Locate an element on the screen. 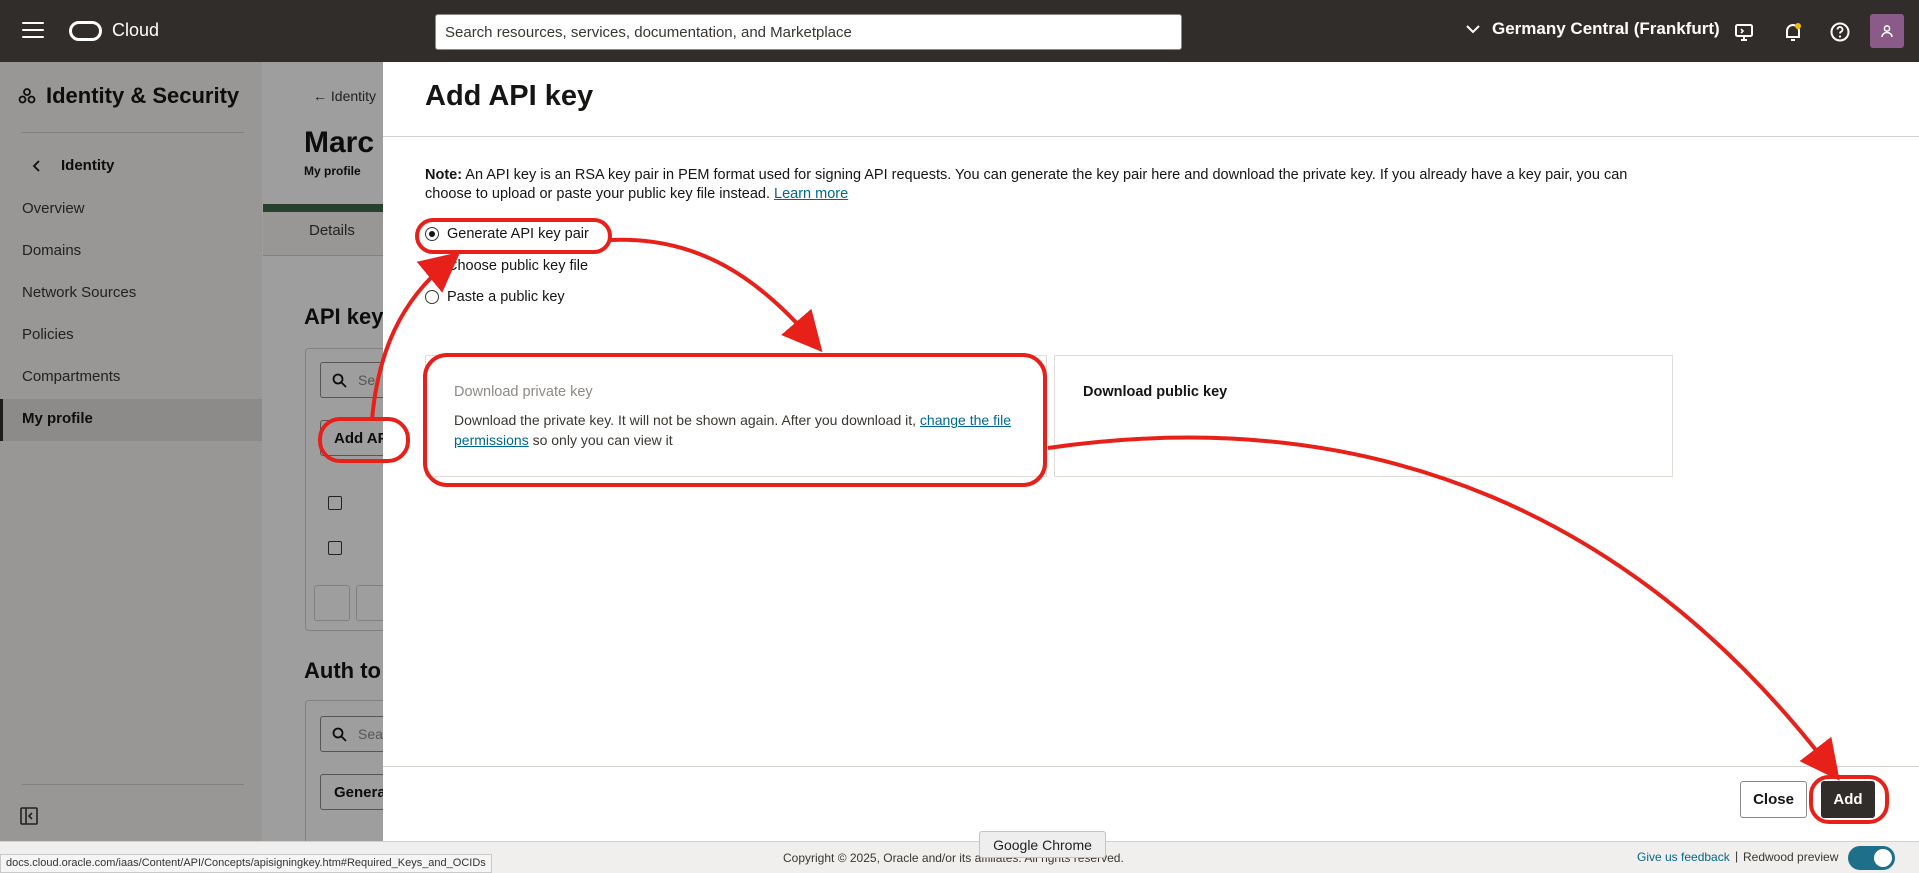 The width and height of the screenshot is (1919, 873). drawer-footer-divider is located at coordinates (1151, 766).